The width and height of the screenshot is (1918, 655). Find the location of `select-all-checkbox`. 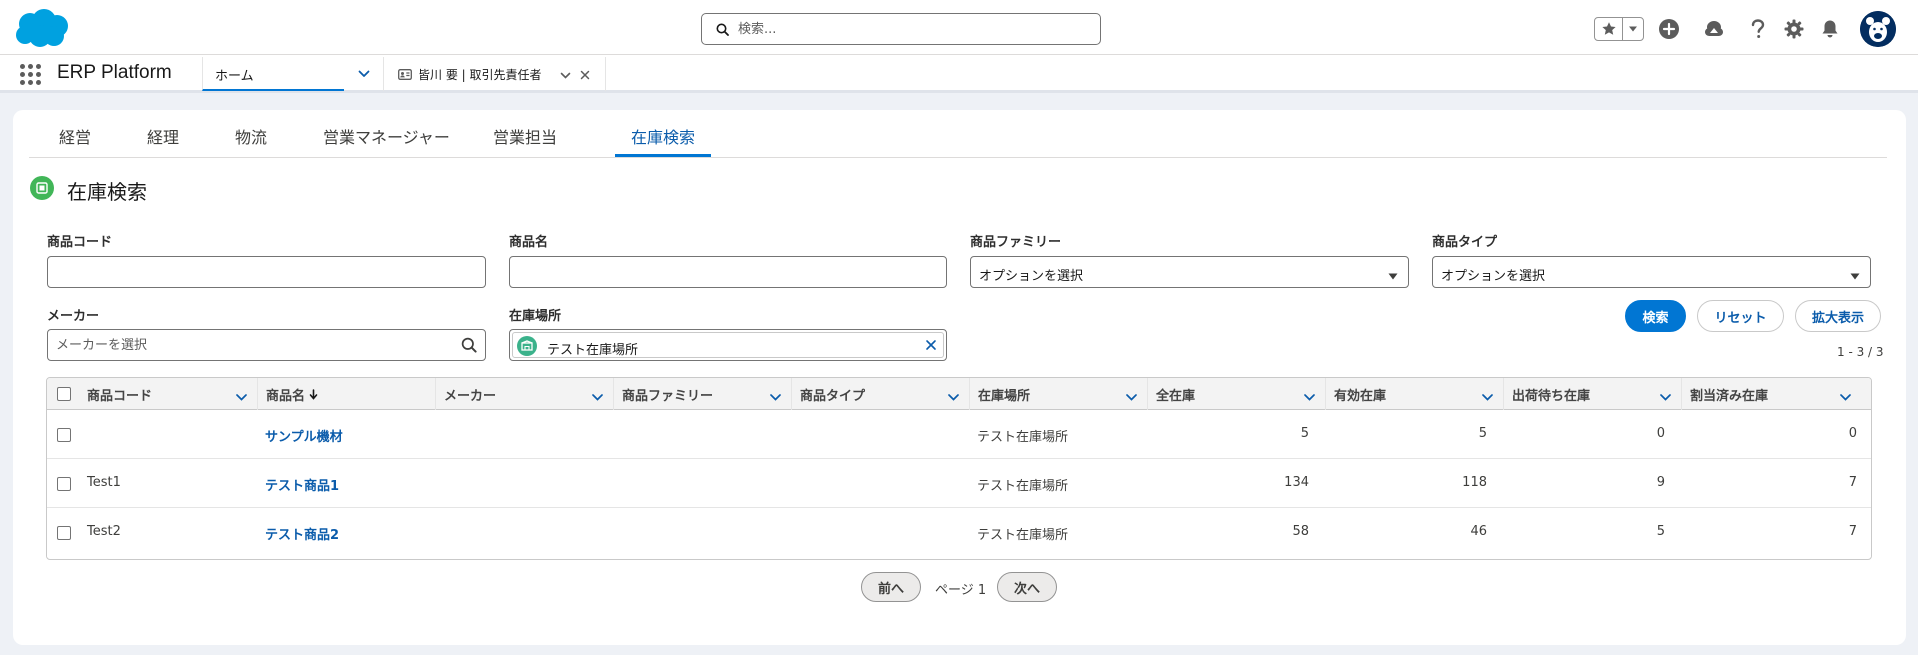

select-all-checkbox is located at coordinates (64, 394).